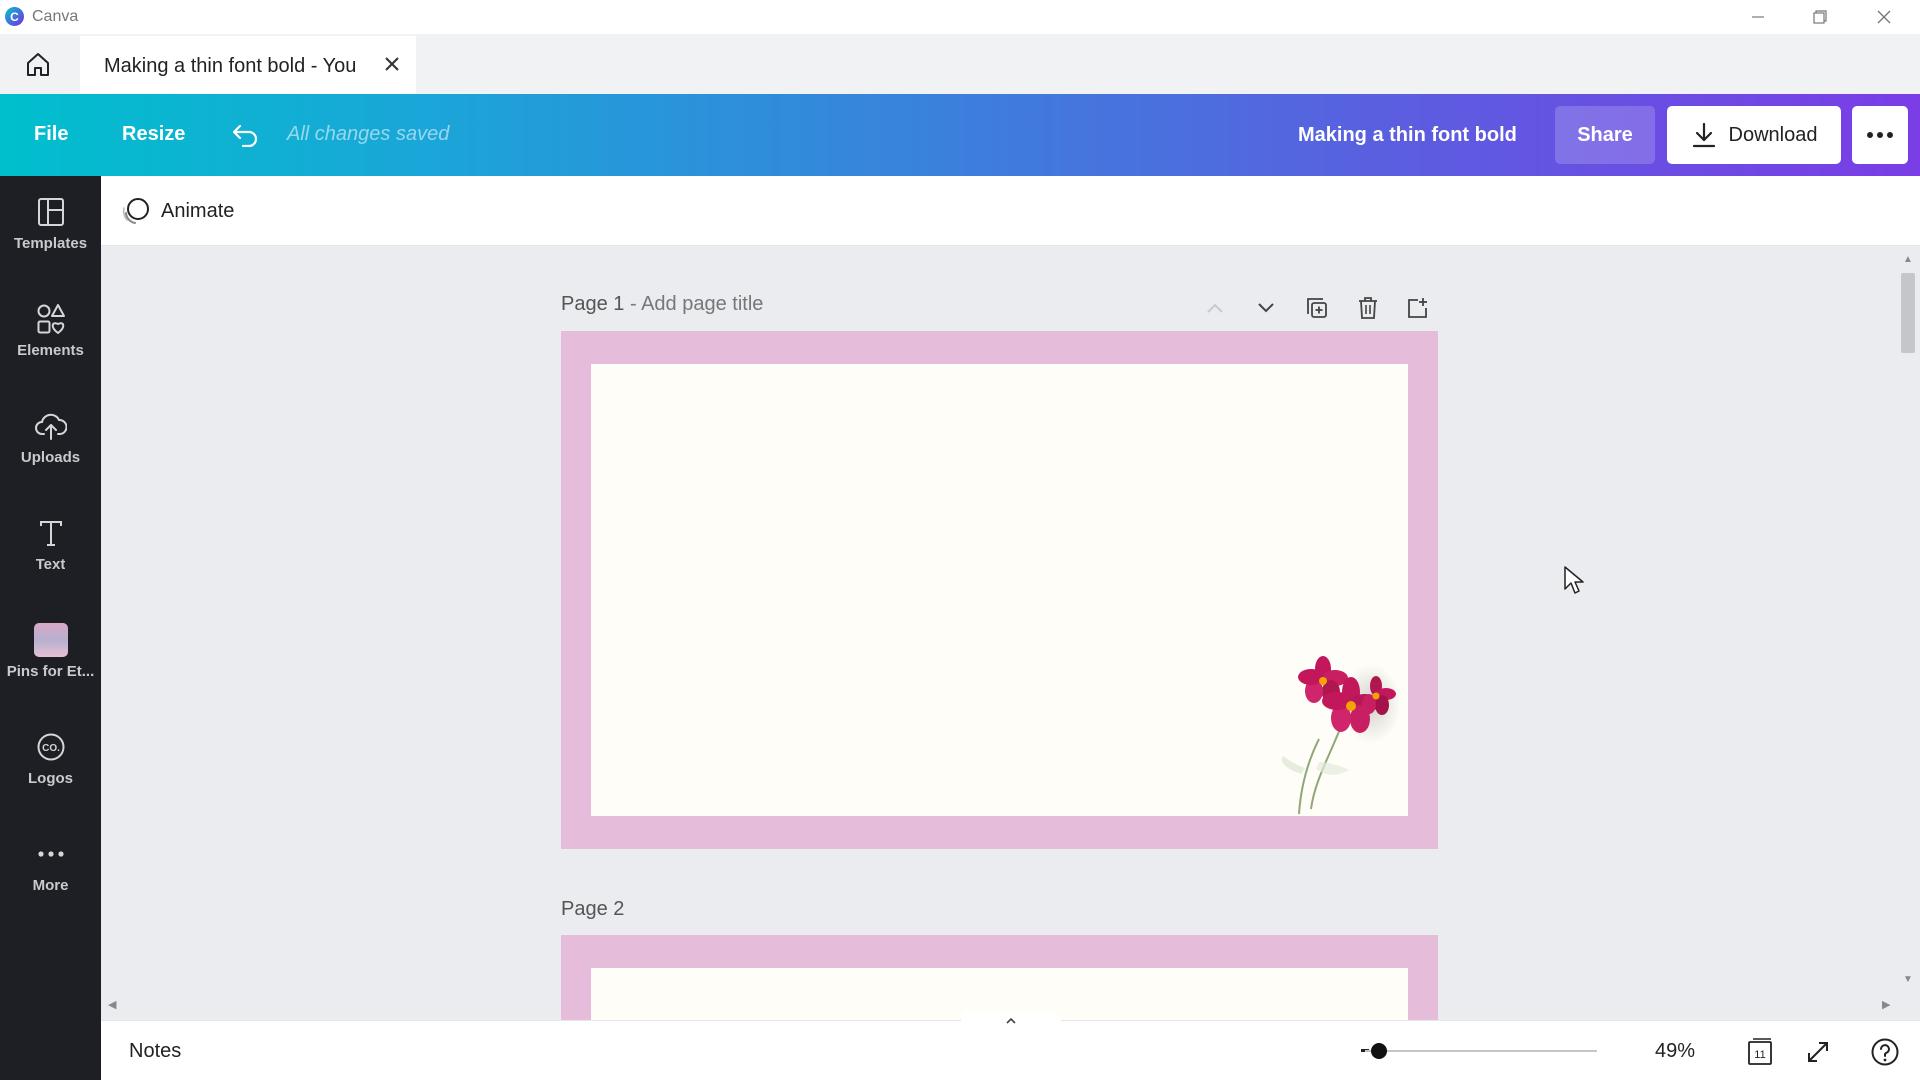  I want to click on share-button: Share, so click(1605, 135).